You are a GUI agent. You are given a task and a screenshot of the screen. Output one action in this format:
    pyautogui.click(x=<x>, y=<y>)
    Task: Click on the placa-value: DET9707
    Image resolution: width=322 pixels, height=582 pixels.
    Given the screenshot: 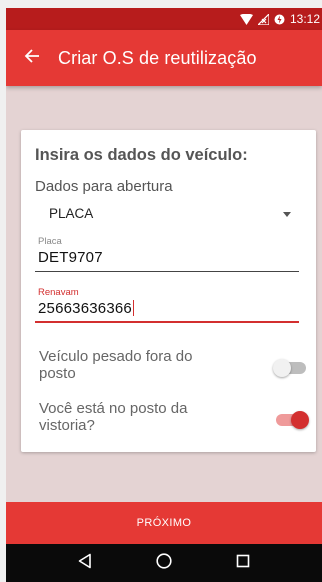 What is the action you would take?
    pyautogui.click(x=70, y=257)
    